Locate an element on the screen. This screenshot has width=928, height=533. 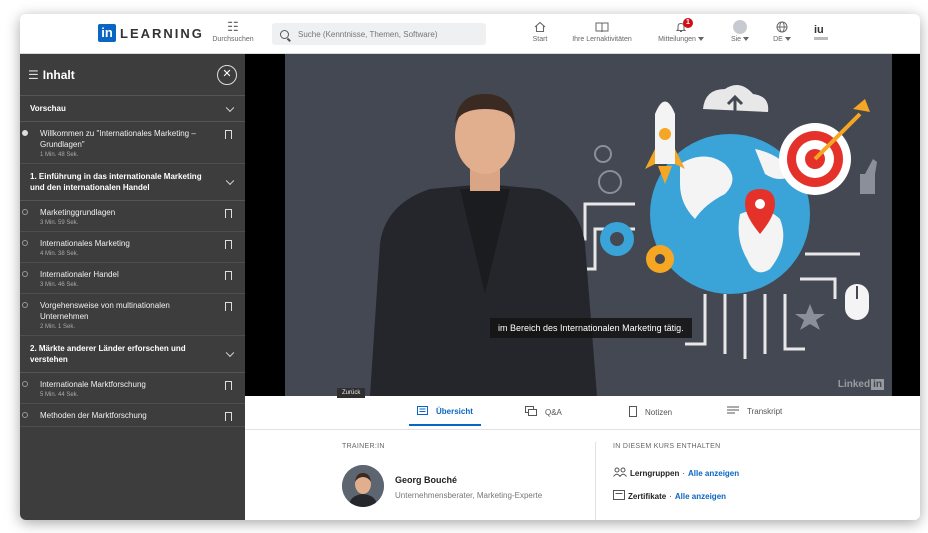
tab-transcript: Transkript is located at coordinates (754, 411).